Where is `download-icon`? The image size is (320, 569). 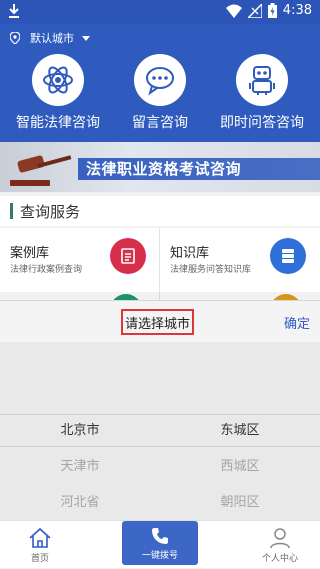 download-icon is located at coordinates (14, 11).